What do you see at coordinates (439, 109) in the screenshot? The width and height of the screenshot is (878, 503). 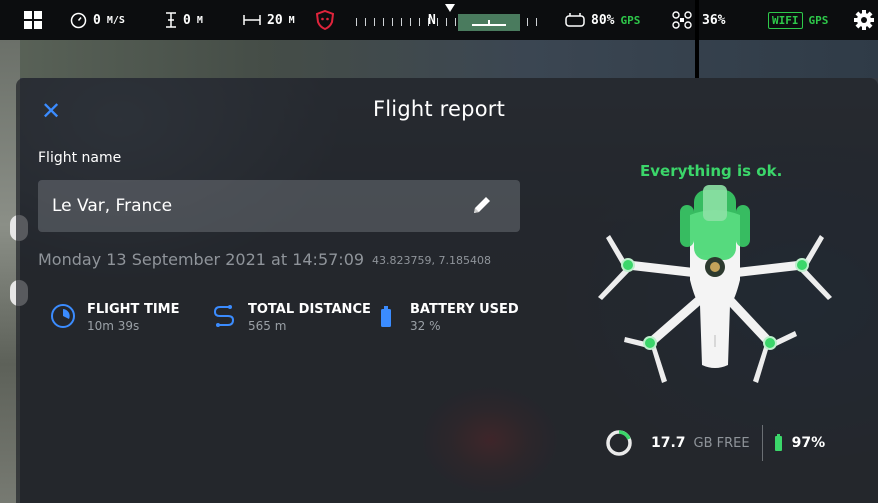 I see `dialog-title: Flight report` at bounding box center [439, 109].